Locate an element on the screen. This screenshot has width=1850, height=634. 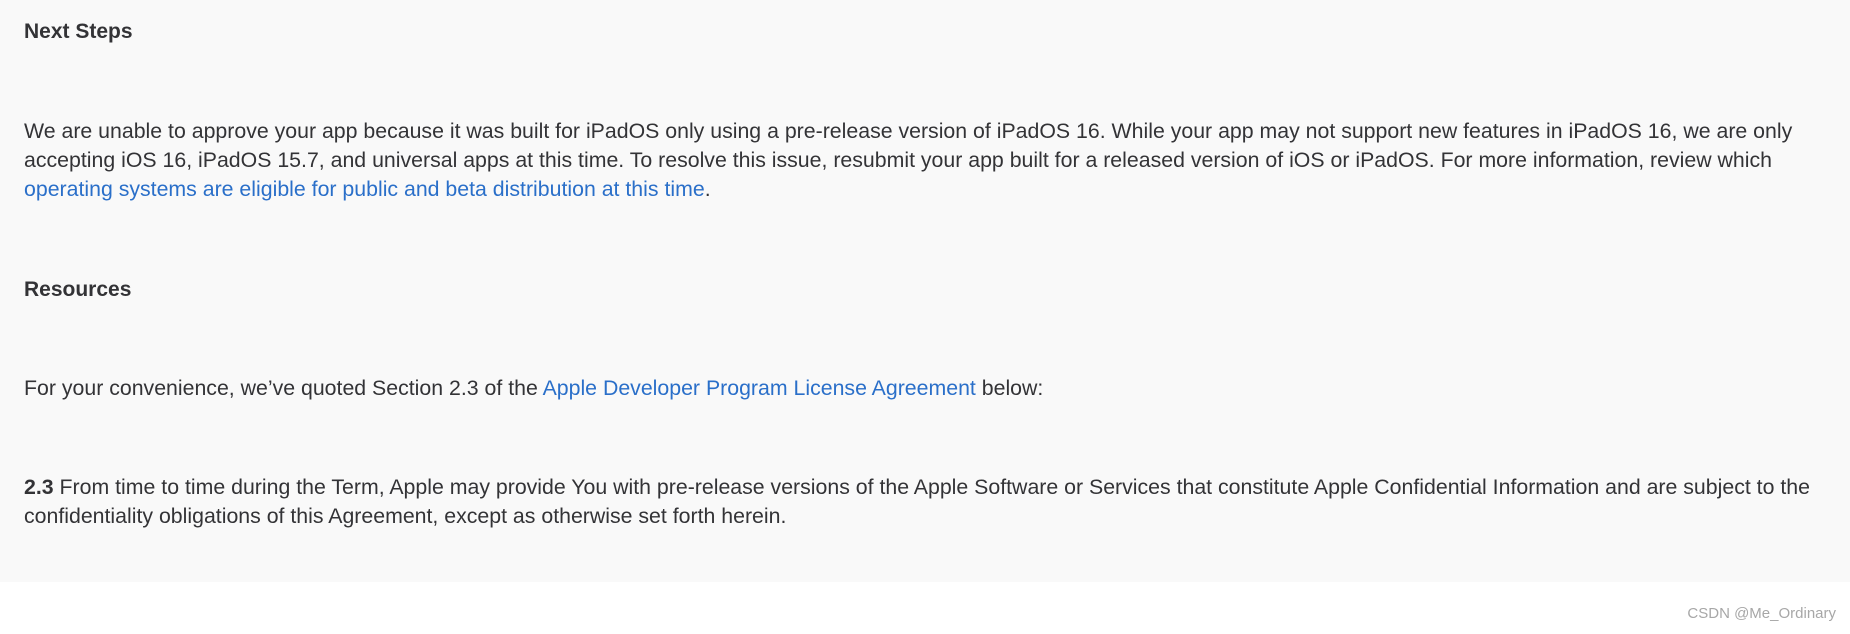
next-steps-heading: Next Steps is located at coordinates (78, 31).